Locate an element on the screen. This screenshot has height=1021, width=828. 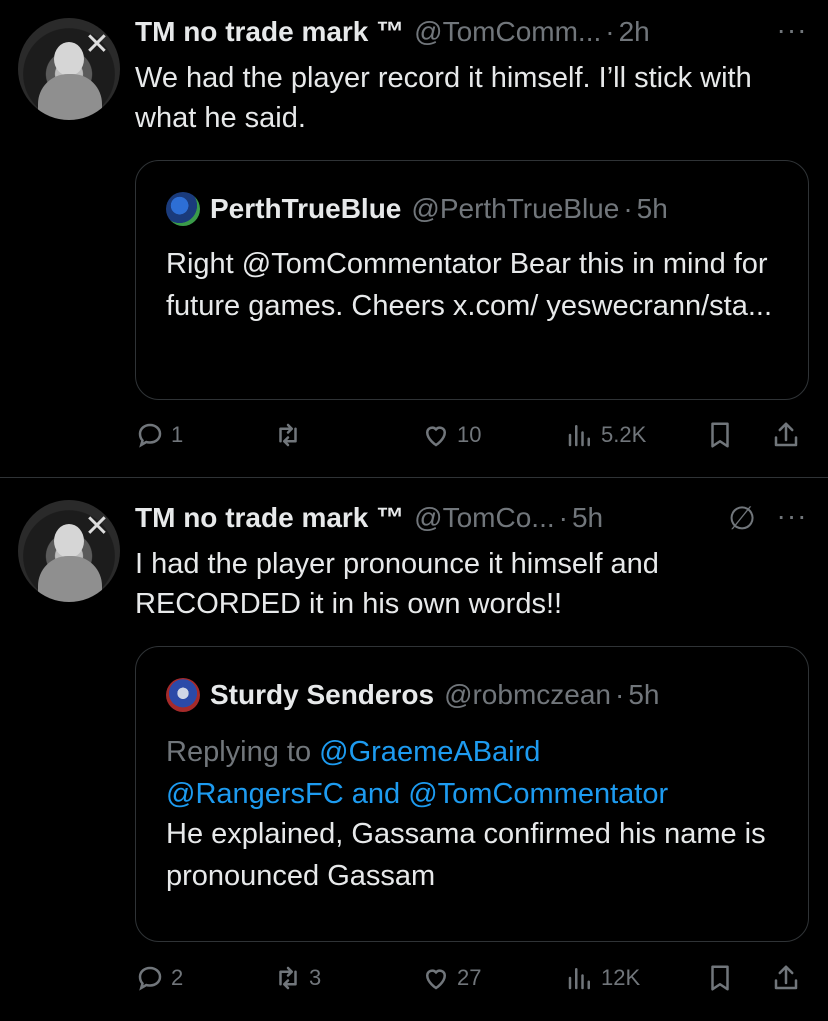
quoted-tweet-header: Sturdy Senderos @robmczean · 5h is located at coordinates (412, 695).